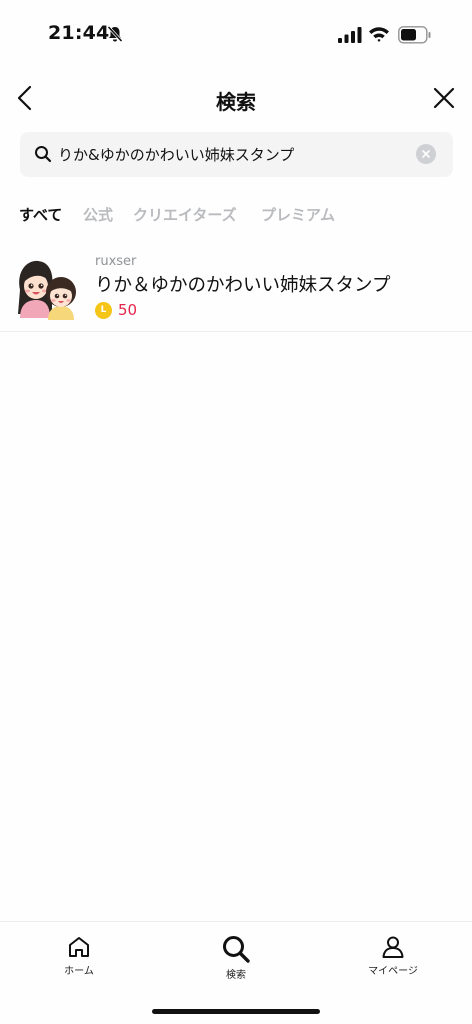 This screenshot has height=1024, width=472. Describe the element at coordinates (79, 947) in the screenshot. I see `home-icon` at that location.